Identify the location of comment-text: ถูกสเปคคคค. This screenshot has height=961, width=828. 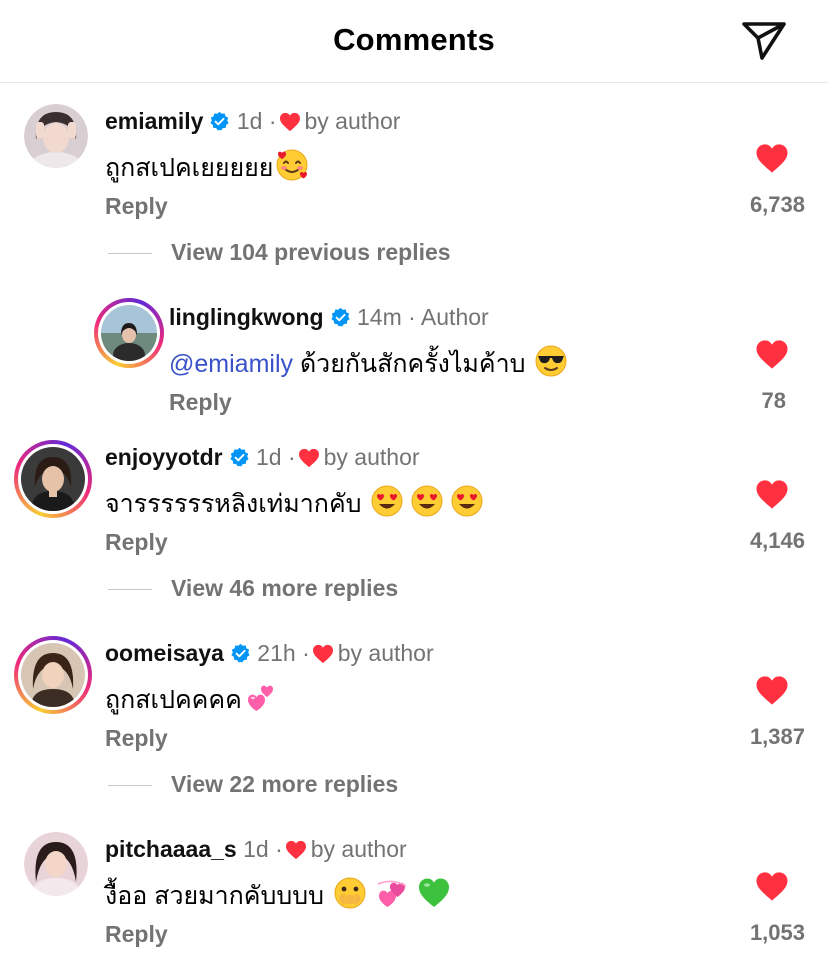
(191, 698).